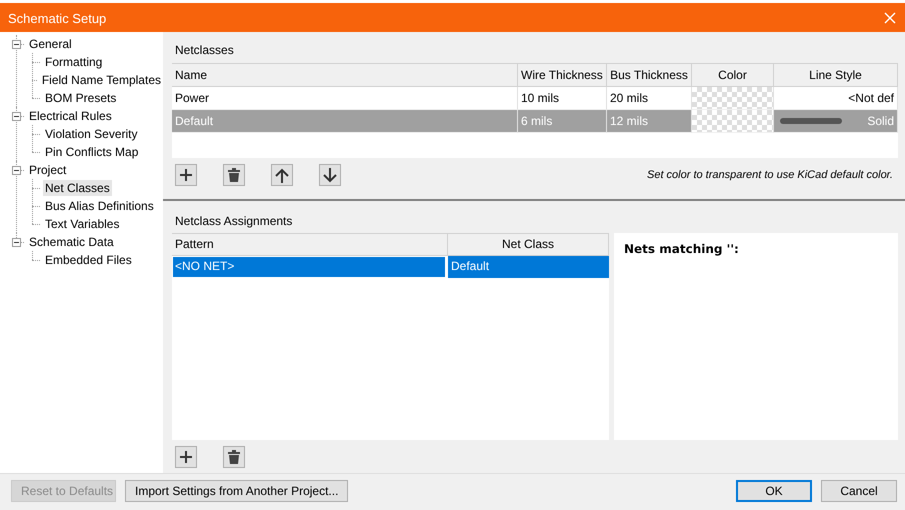  I want to click on hint-text: Set color to transparent to use KiCad default color., so click(770, 175).